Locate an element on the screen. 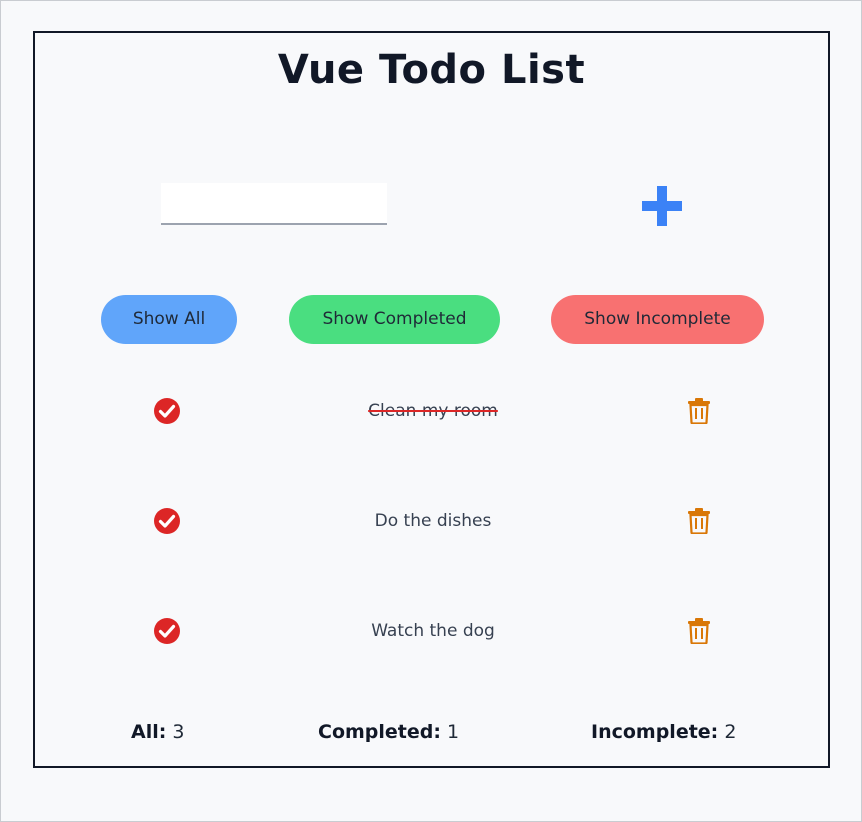 The height and width of the screenshot is (822, 862). stat-all: All: 3 is located at coordinates (157, 732).